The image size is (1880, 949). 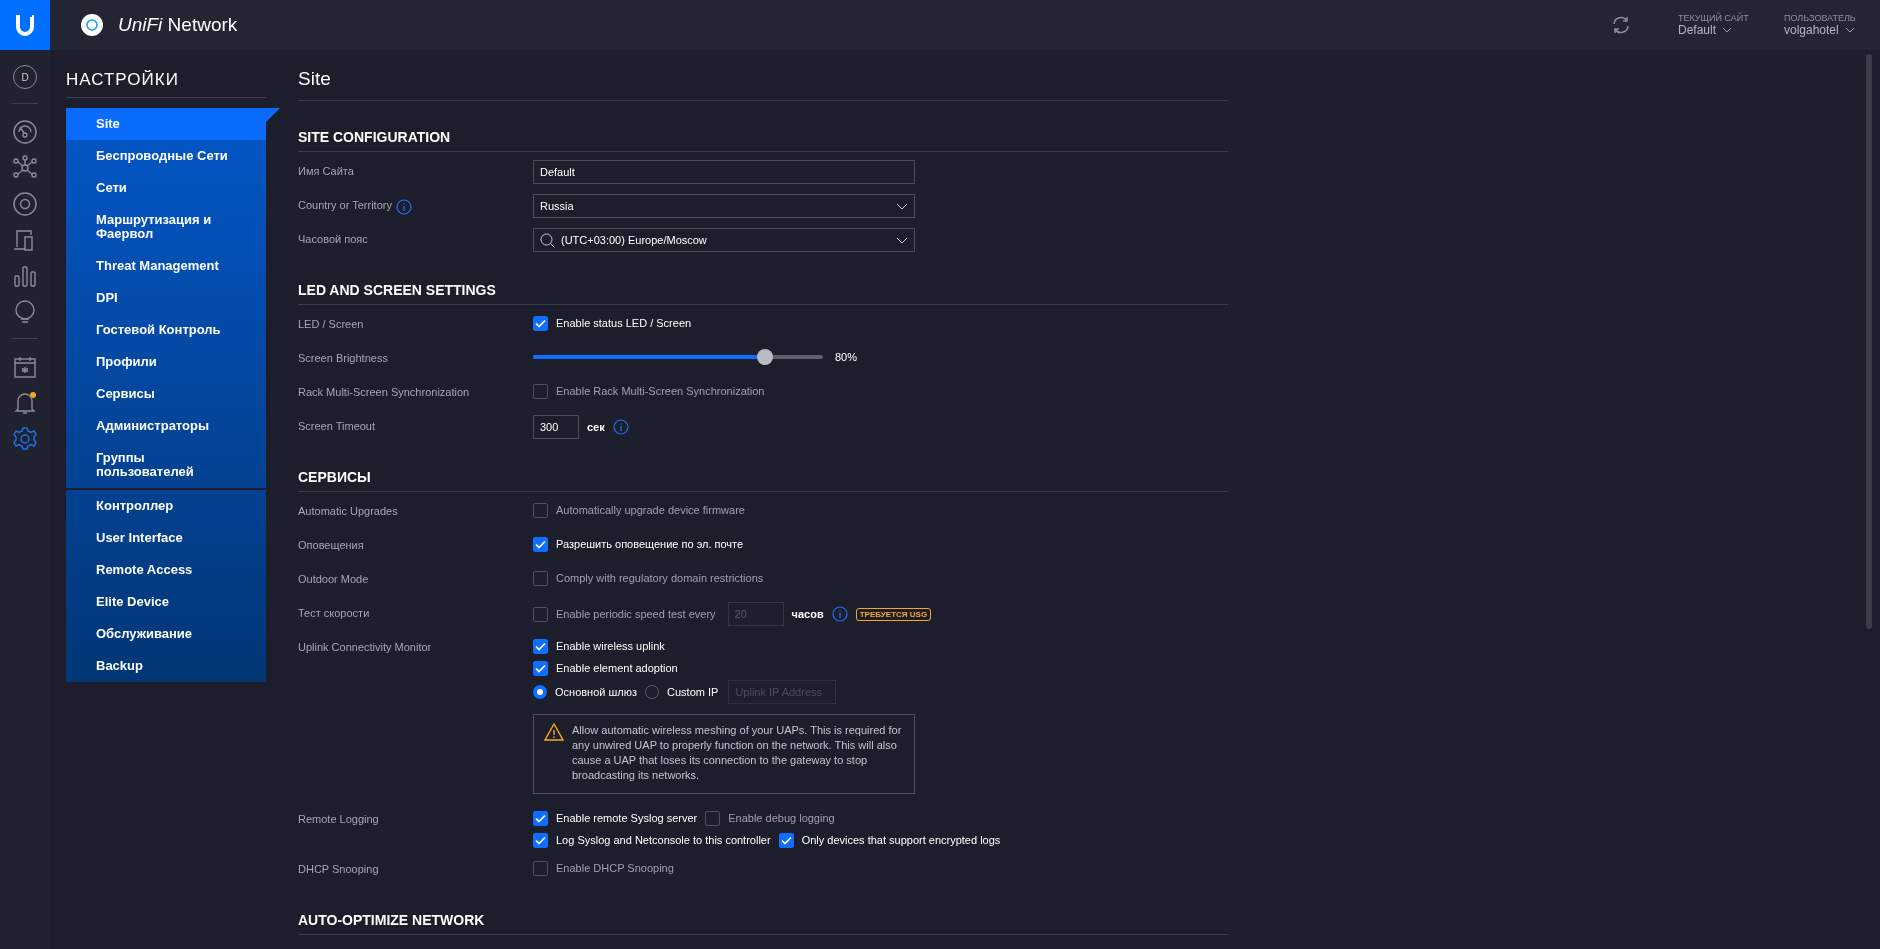 What do you see at coordinates (166, 634) in the screenshot?
I see `settings-menu-item: Обслуживание` at bounding box center [166, 634].